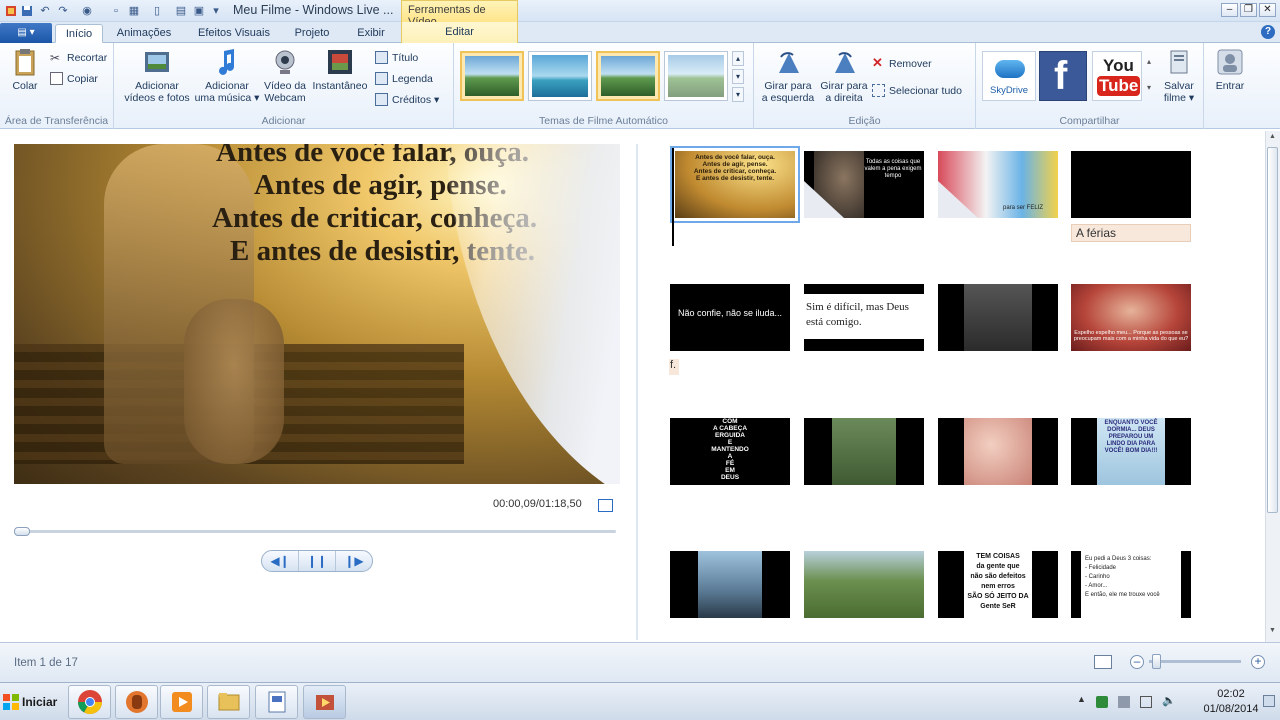  I want to click on image-icon: ▣, so click(199, 10).